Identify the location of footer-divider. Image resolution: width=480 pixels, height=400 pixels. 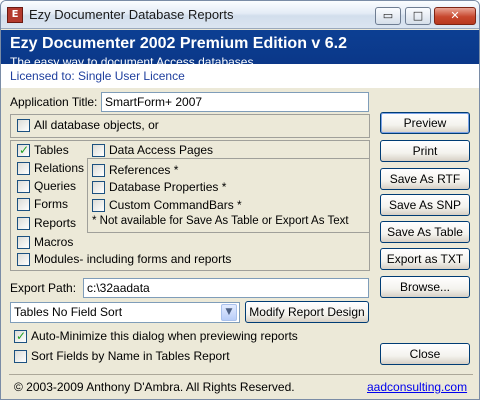
(241, 374).